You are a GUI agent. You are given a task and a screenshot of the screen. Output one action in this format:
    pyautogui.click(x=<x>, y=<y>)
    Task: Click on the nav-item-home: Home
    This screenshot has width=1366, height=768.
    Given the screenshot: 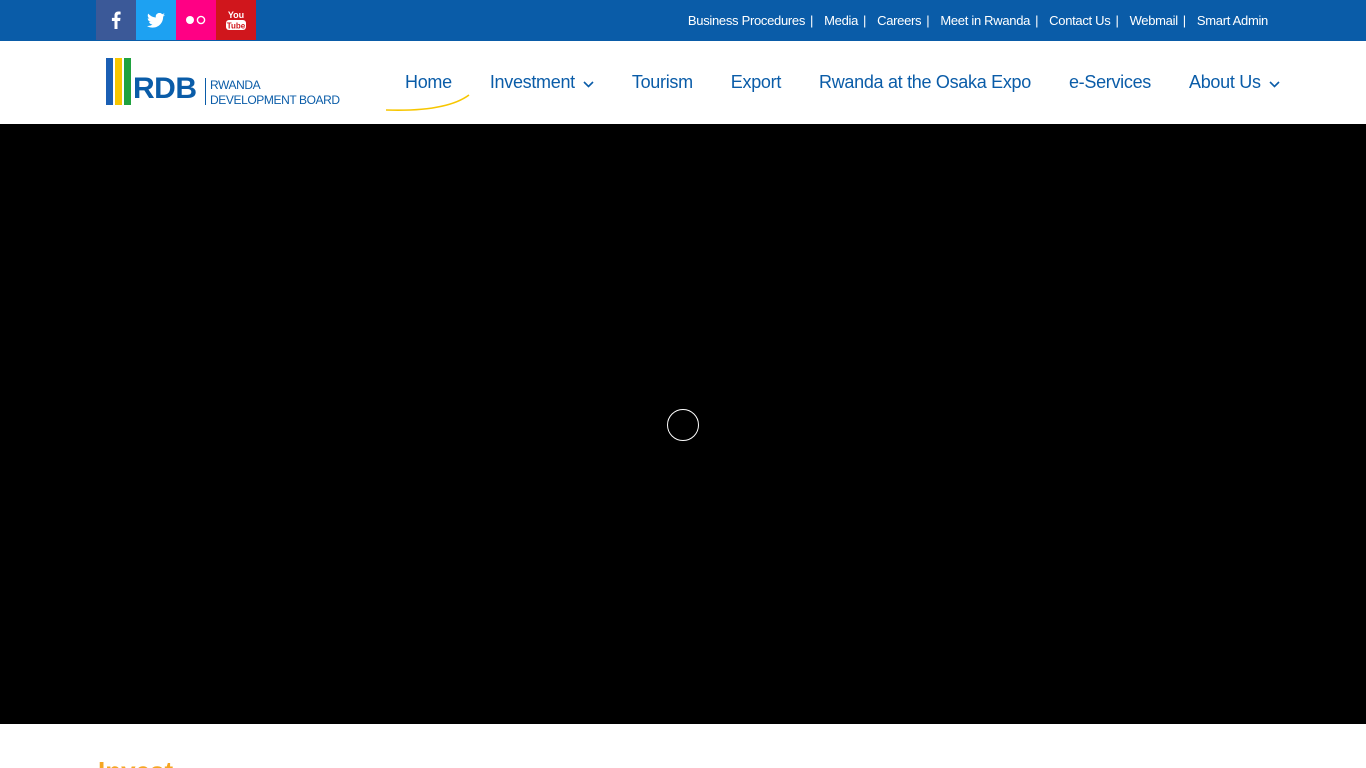 What is the action you would take?
    pyautogui.click(x=428, y=82)
    